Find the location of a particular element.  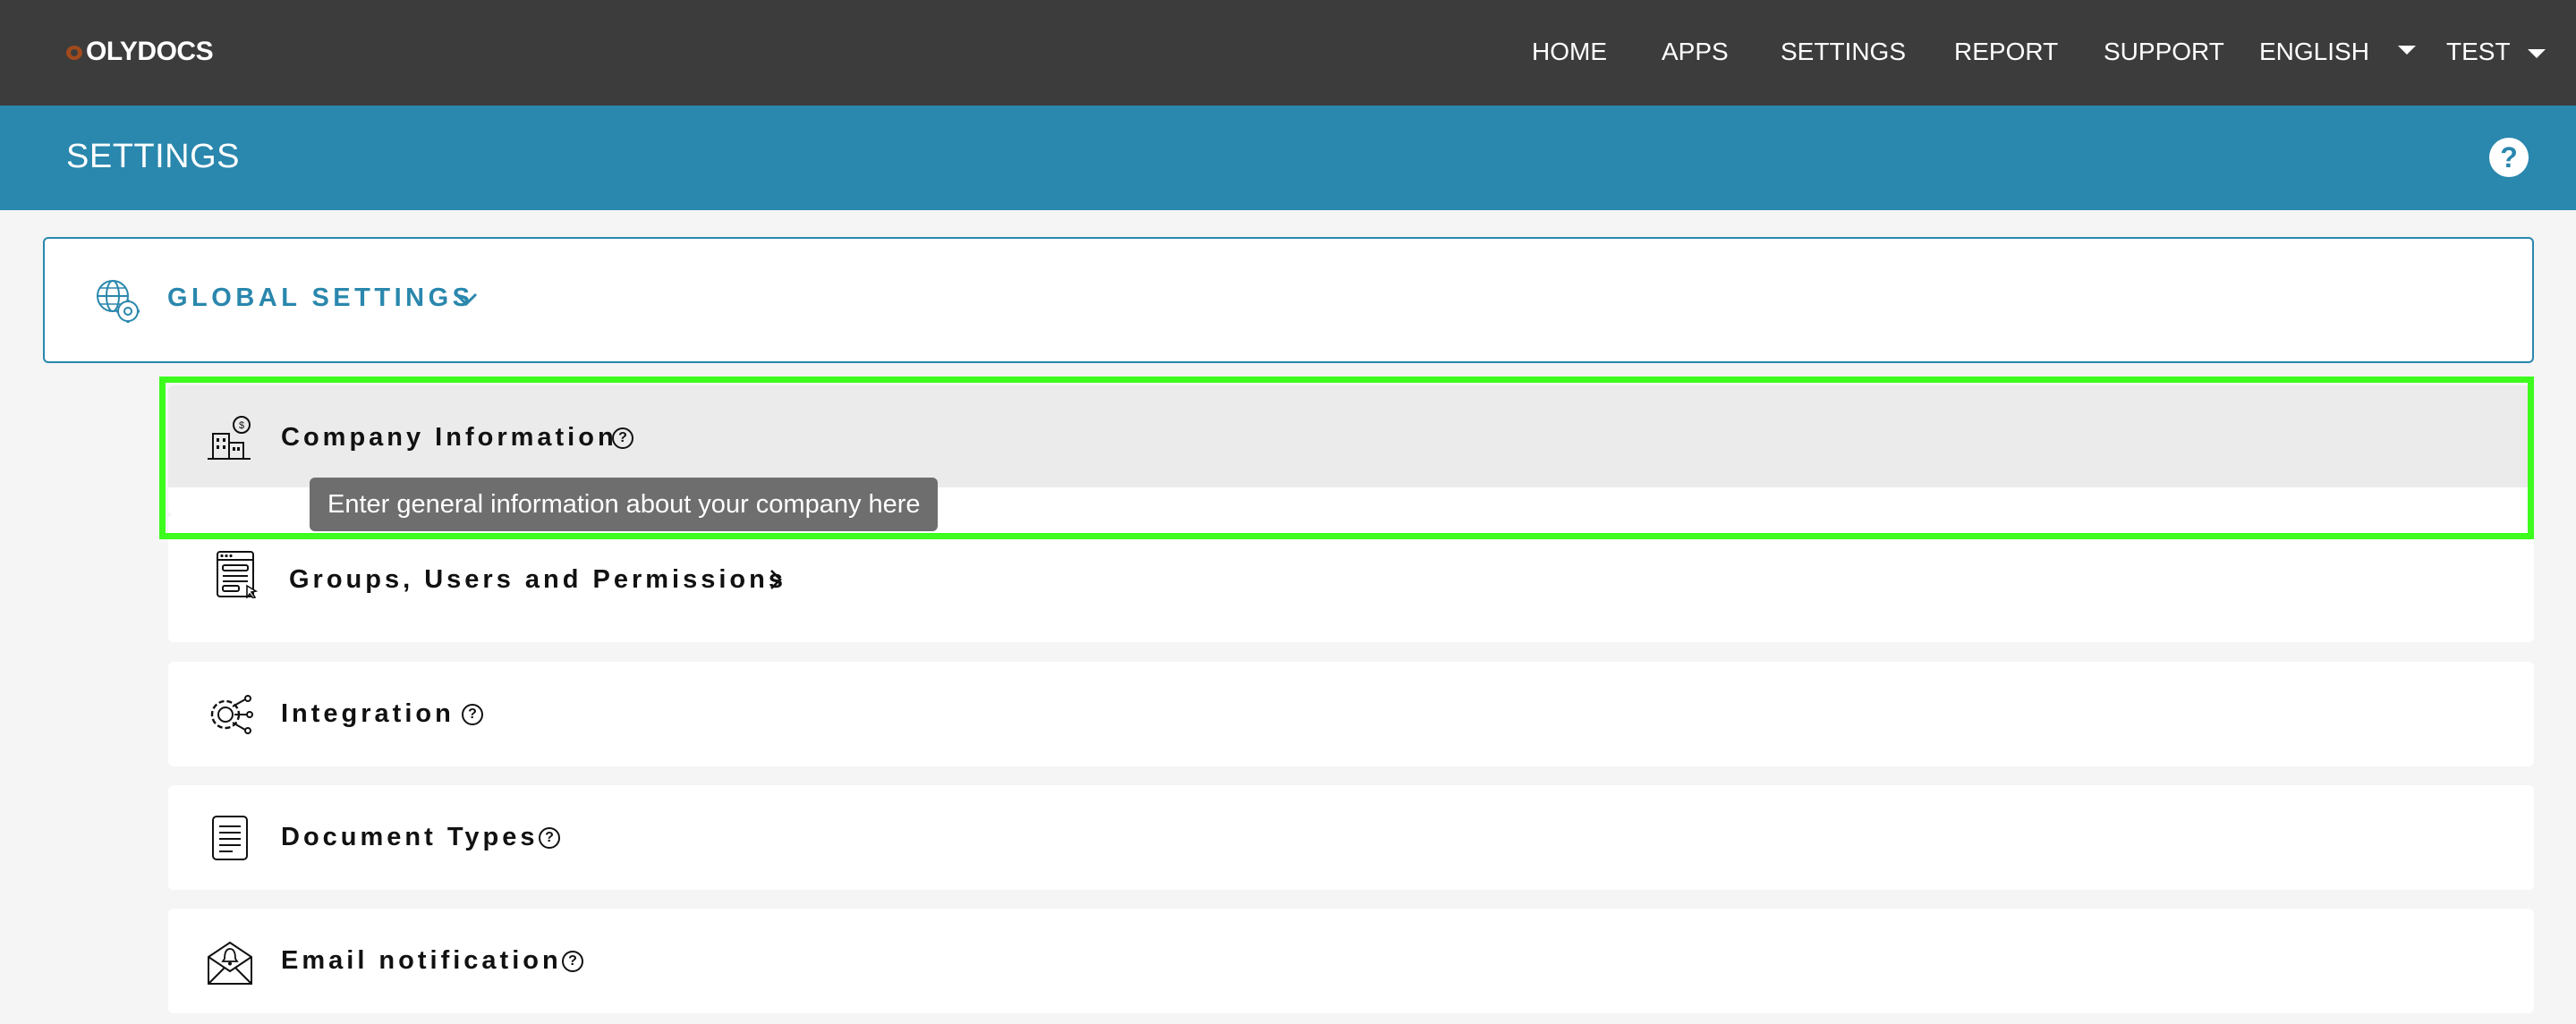

globe-gear-icon is located at coordinates (118, 301).